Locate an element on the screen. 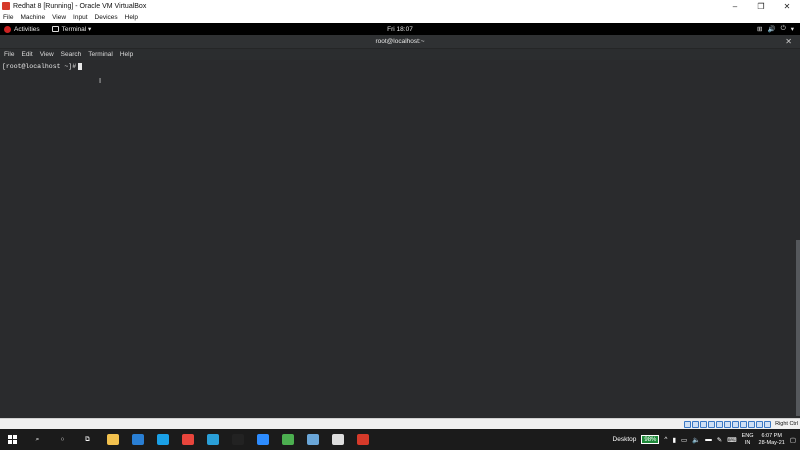  usb-status-icon is located at coordinates (720, 424).